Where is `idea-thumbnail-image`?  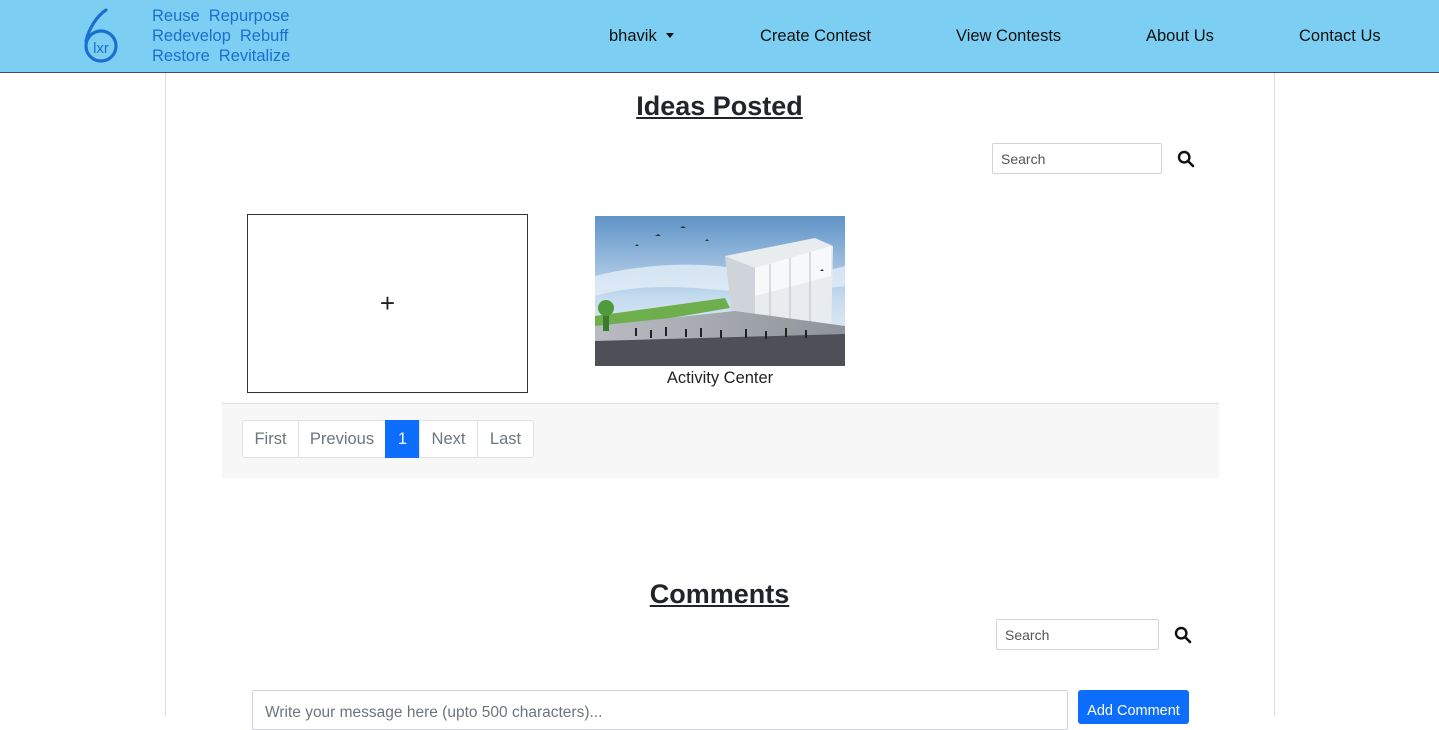
idea-thumbnail-image is located at coordinates (720, 291).